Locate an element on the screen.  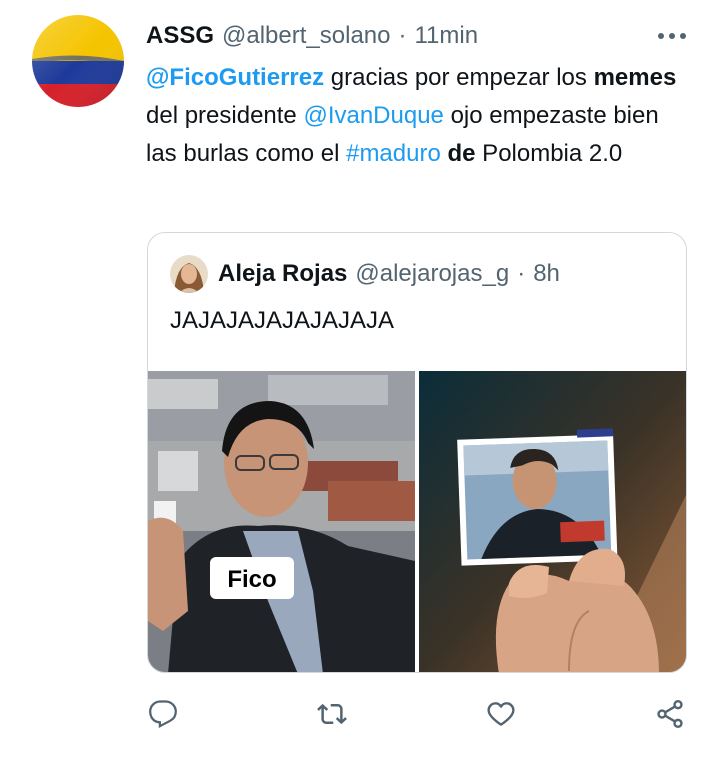
like-button is located at coordinates (501, 714).